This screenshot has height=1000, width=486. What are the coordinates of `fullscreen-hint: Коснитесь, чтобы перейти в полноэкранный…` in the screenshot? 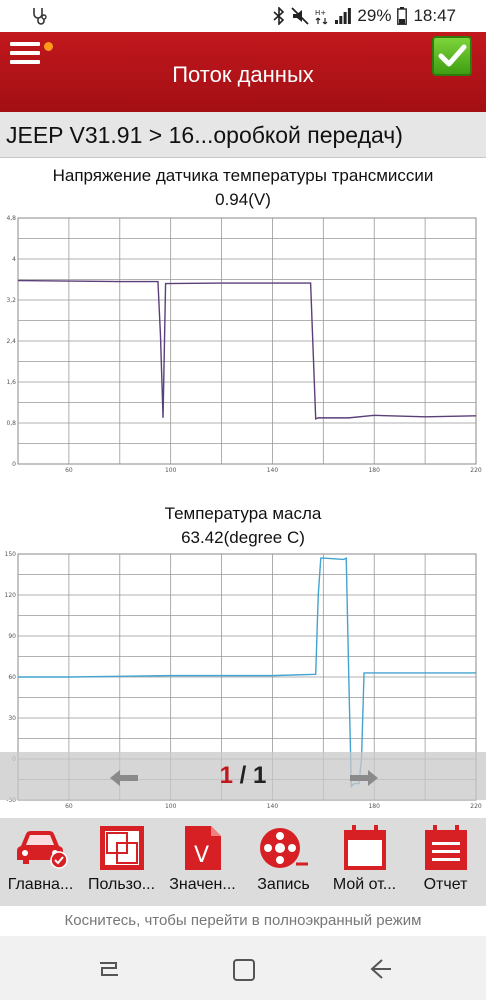 It's located at (243, 921).